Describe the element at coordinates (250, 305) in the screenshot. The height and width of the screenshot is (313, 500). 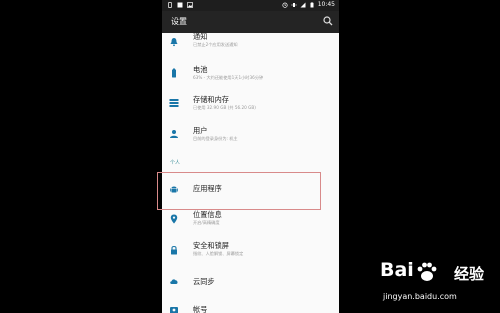
I see `settings-item-accounts: 帐号` at that location.